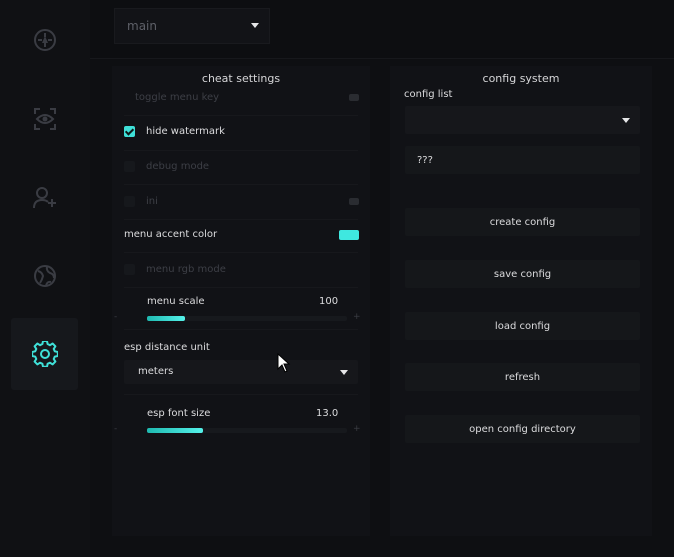 The image size is (674, 557). I want to click on crosshair-icon, so click(44, 40).